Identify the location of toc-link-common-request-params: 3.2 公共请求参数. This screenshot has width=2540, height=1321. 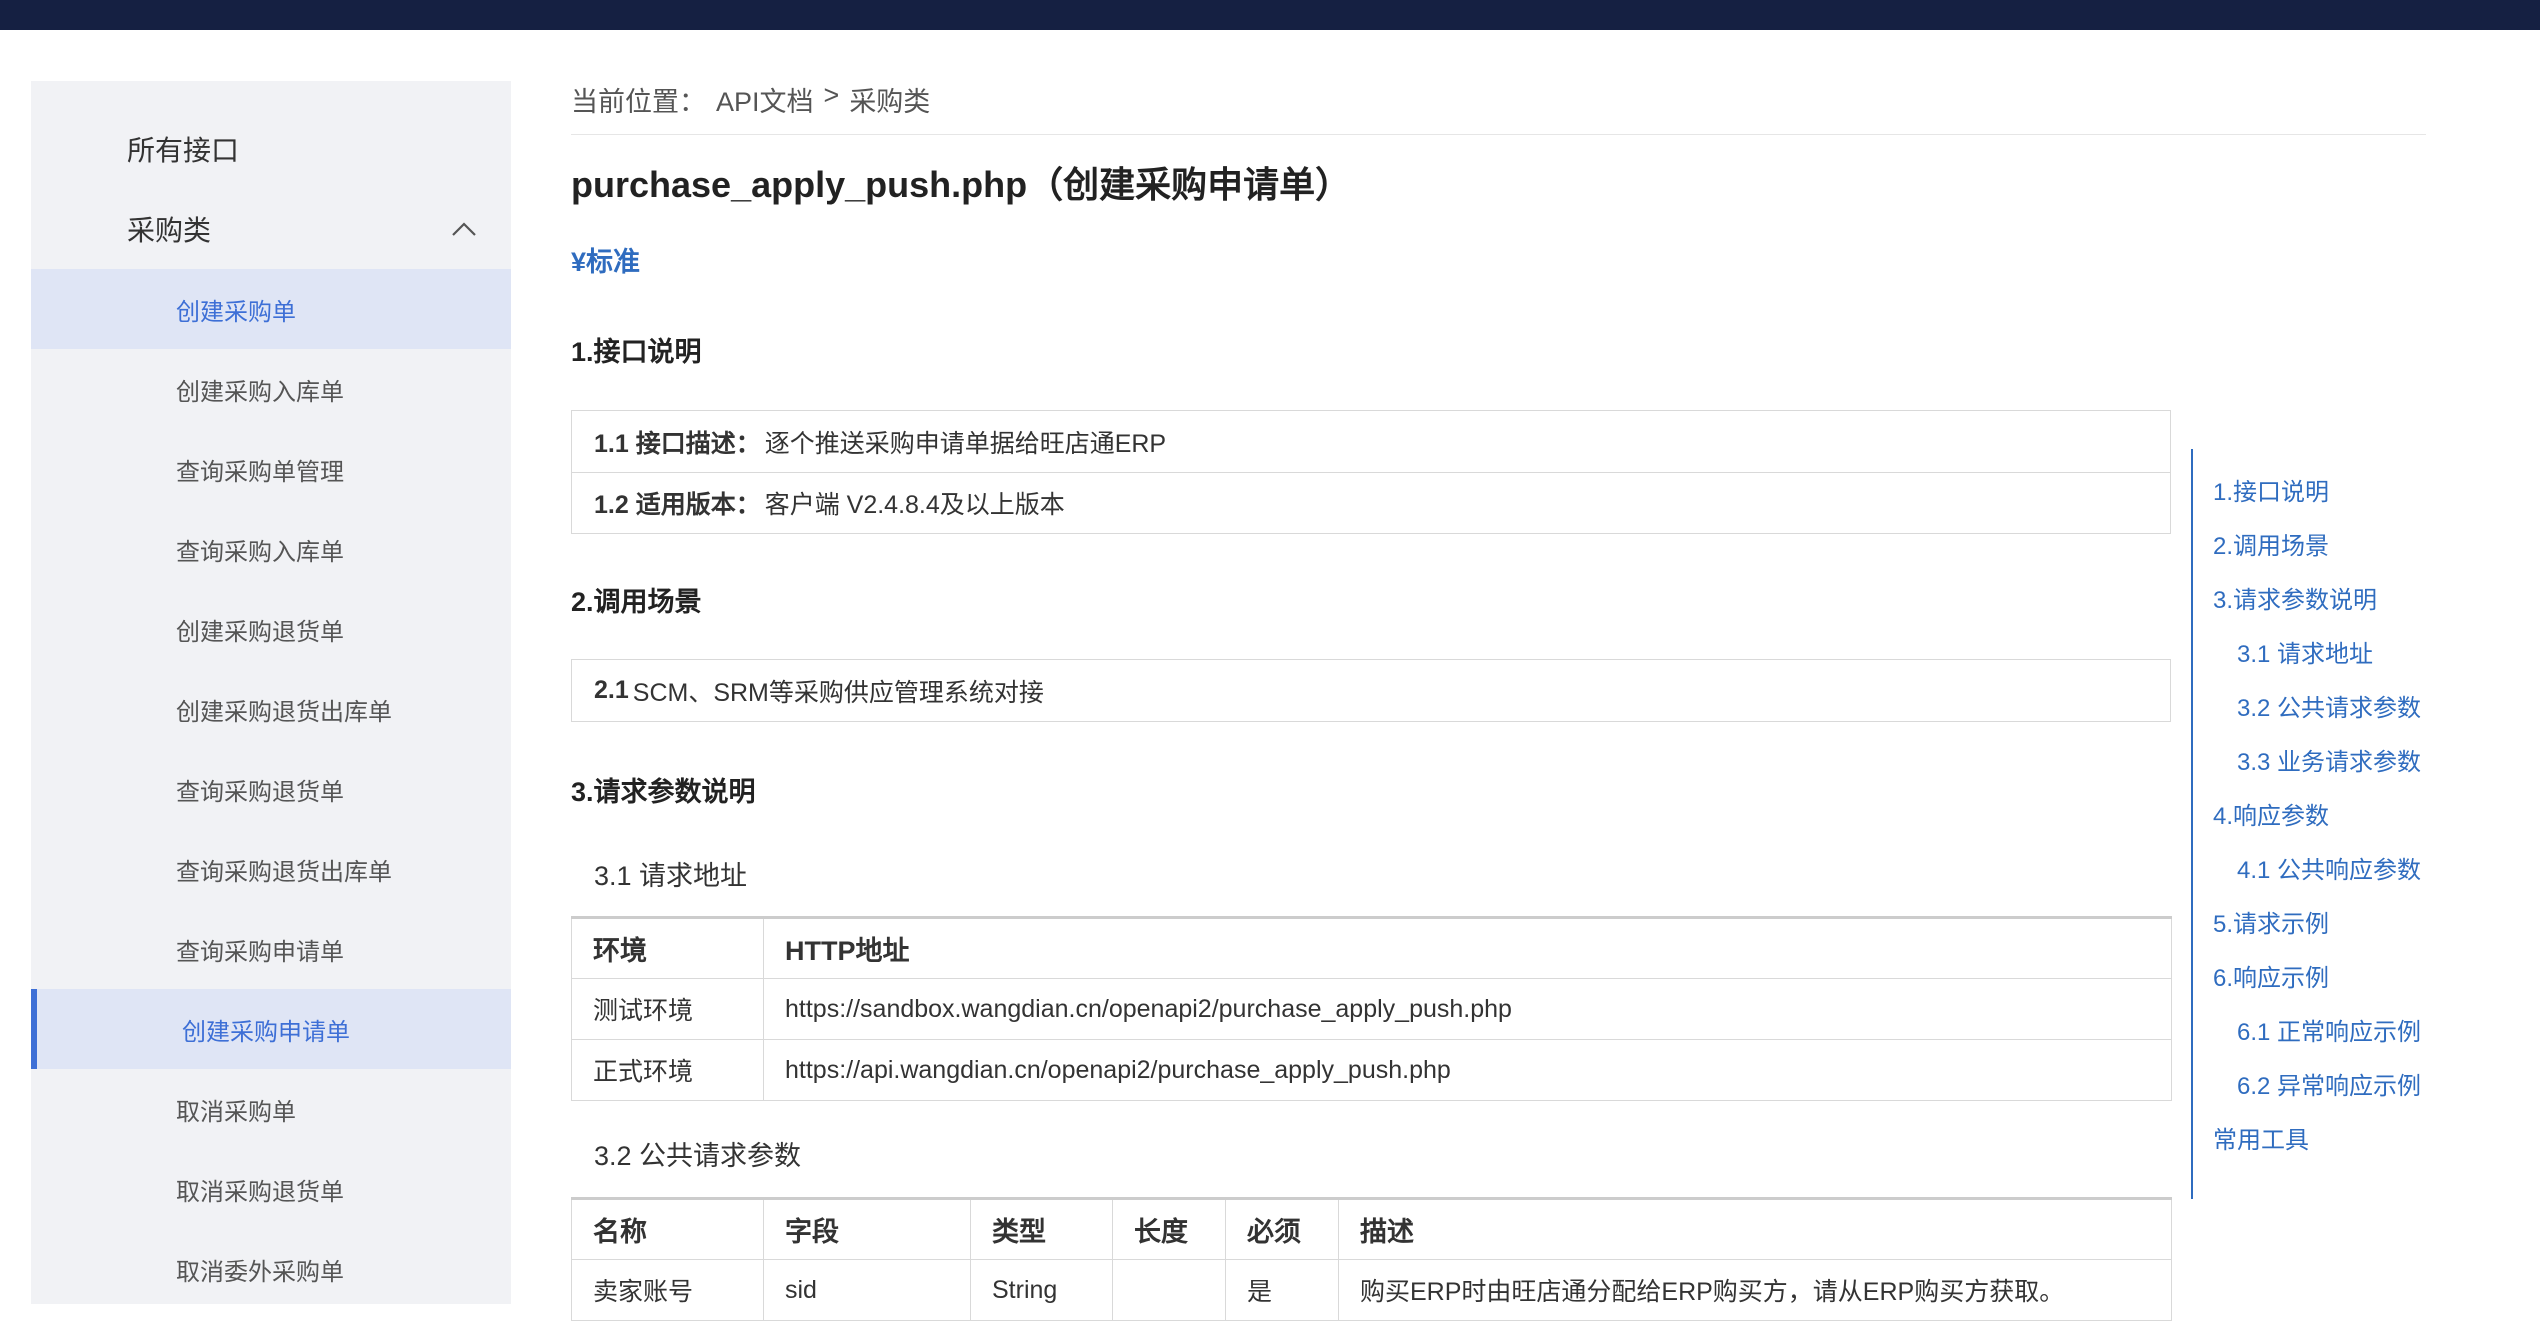
(2329, 705).